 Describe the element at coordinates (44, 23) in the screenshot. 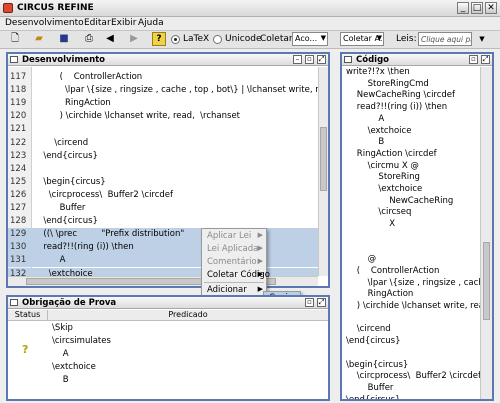

I see `menu-desenvolvimento: Desenvolvimento` at that location.